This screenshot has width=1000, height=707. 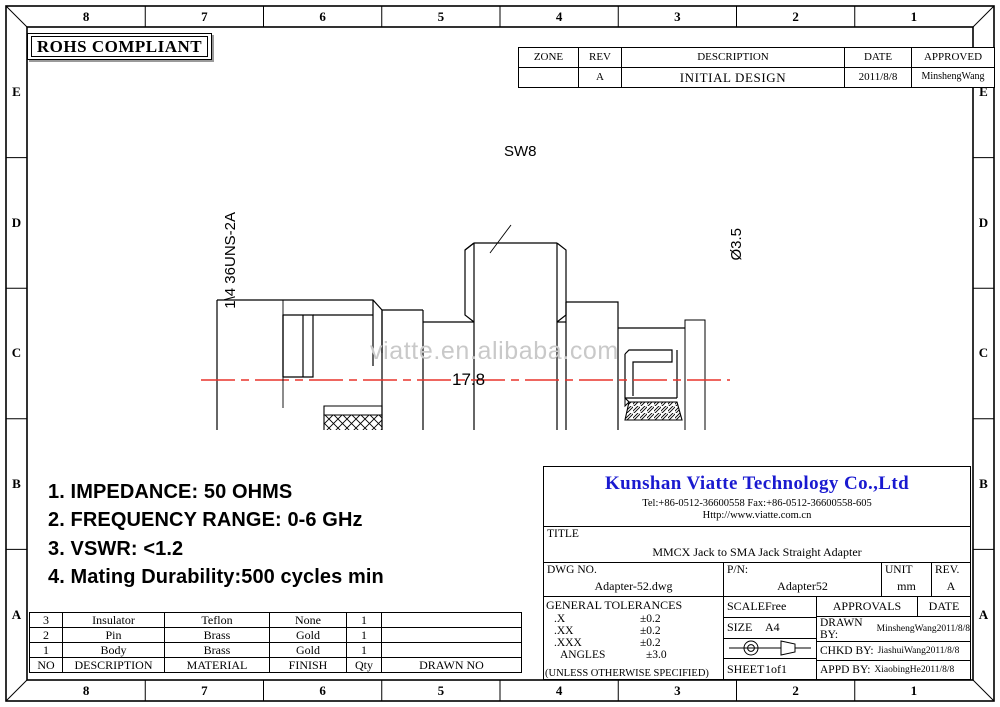 I want to click on bom-cell-description: Pin, so click(x=113, y=635).